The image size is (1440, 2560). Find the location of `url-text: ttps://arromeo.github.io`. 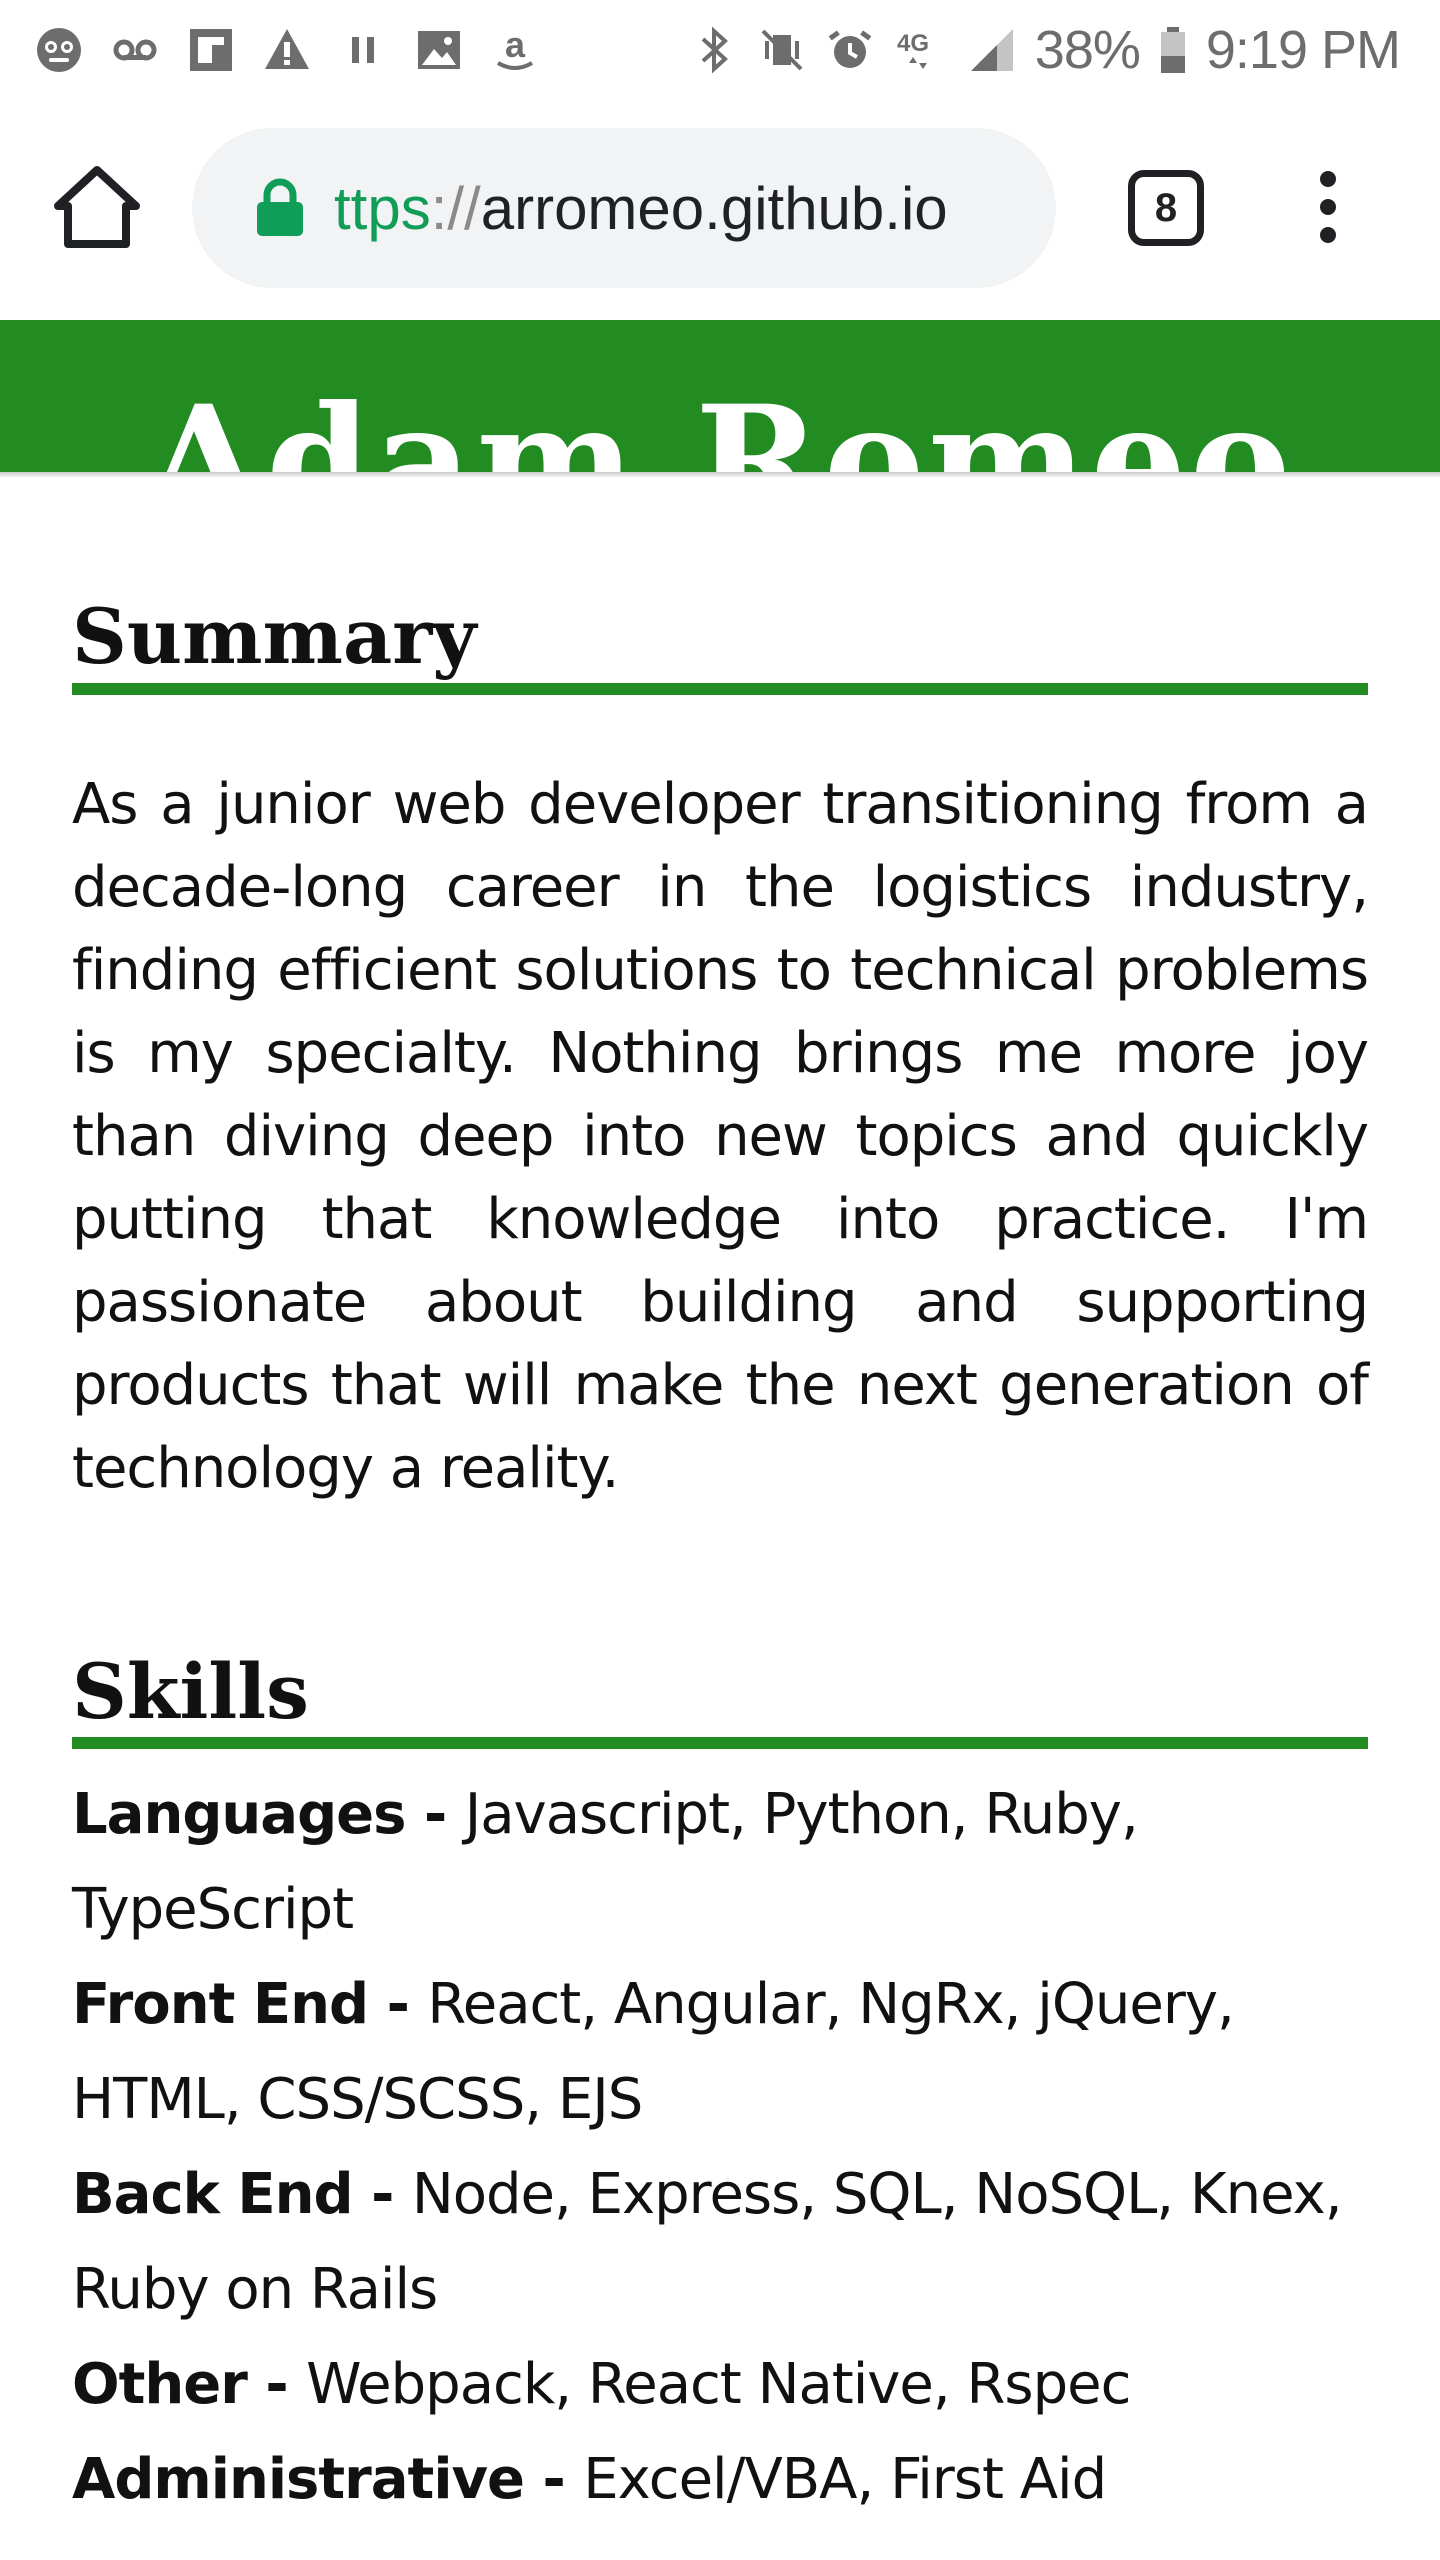

url-text: ttps://arromeo.github.io is located at coordinates (641, 208).